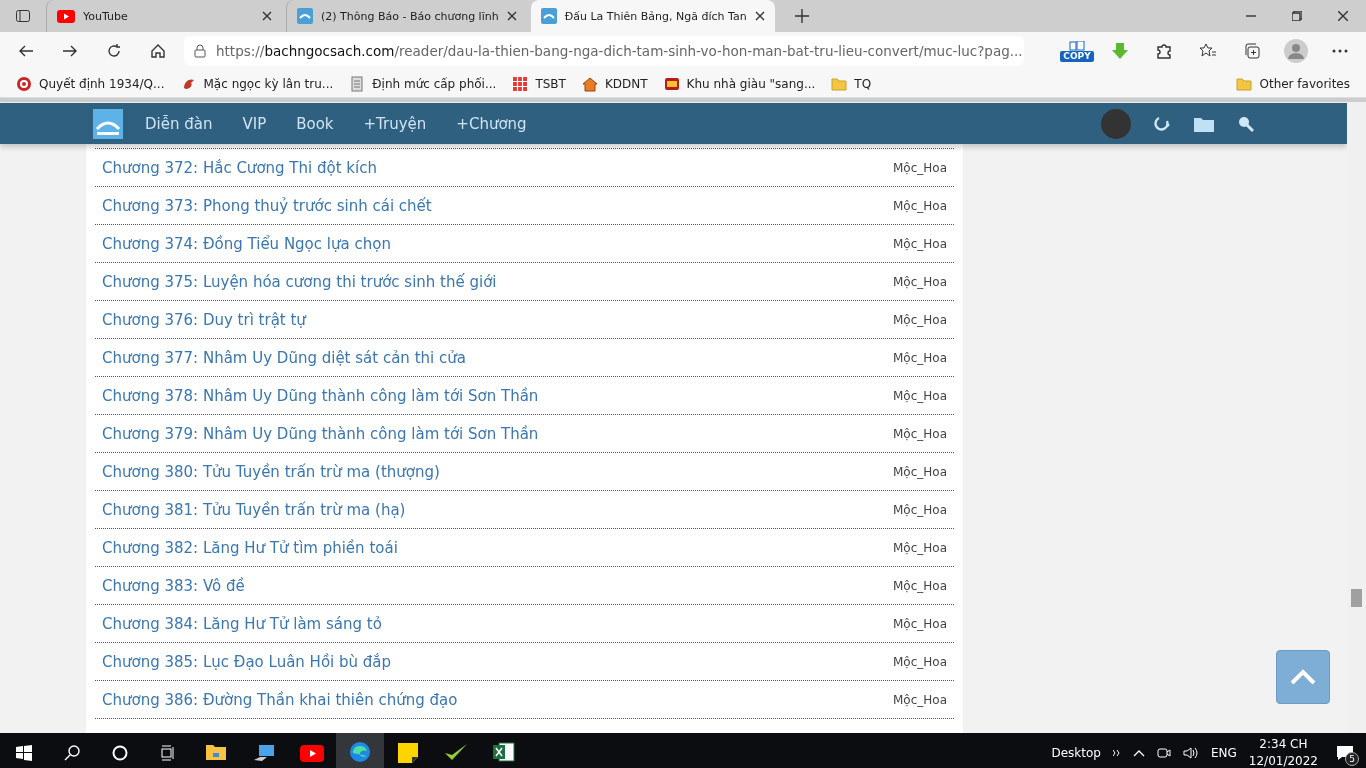  I want to click on wave-logo-icon, so click(360, 752).